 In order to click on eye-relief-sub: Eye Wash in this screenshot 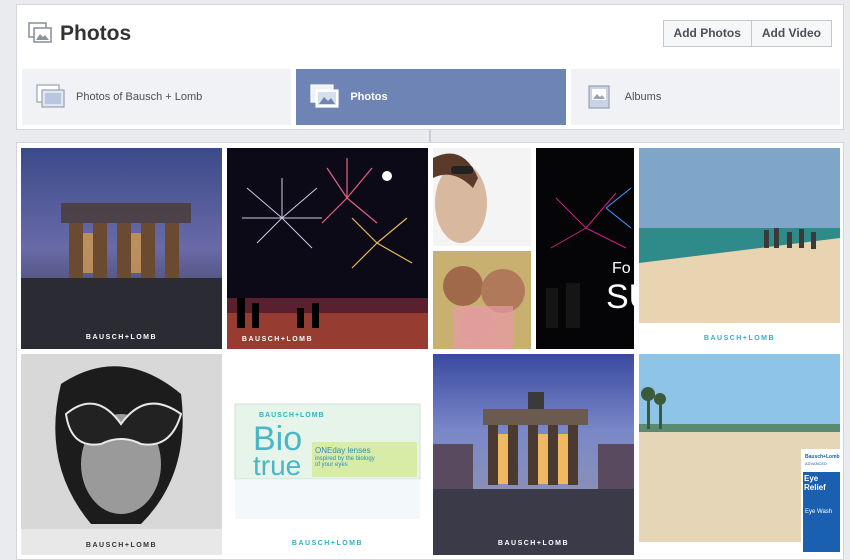, I will do `click(819, 512)`.